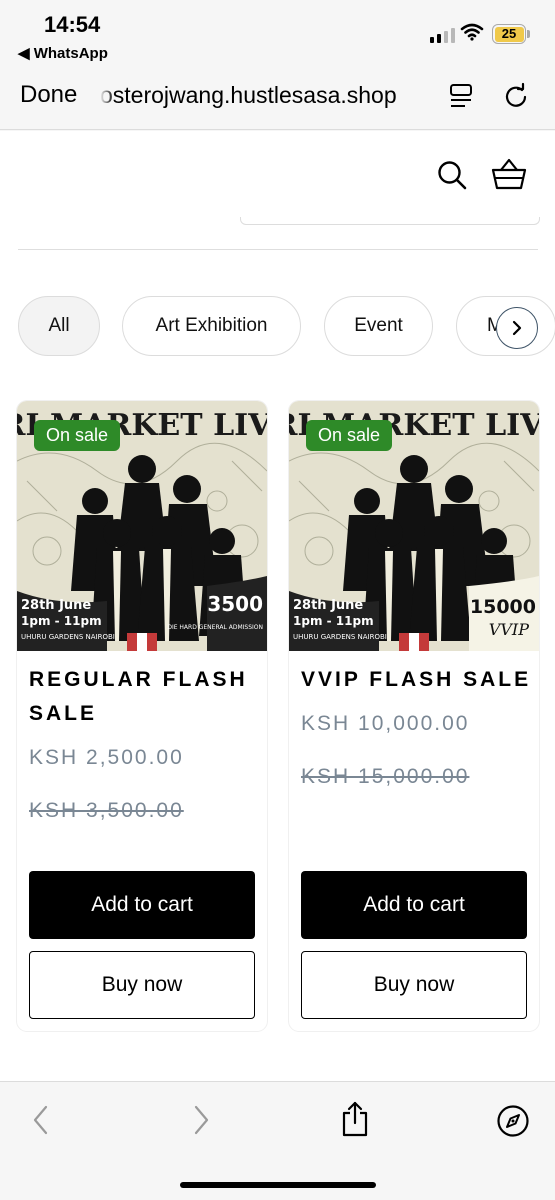 This screenshot has width=555, height=1200. What do you see at coordinates (516, 96) in the screenshot?
I see `reload-icon` at bounding box center [516, 96].